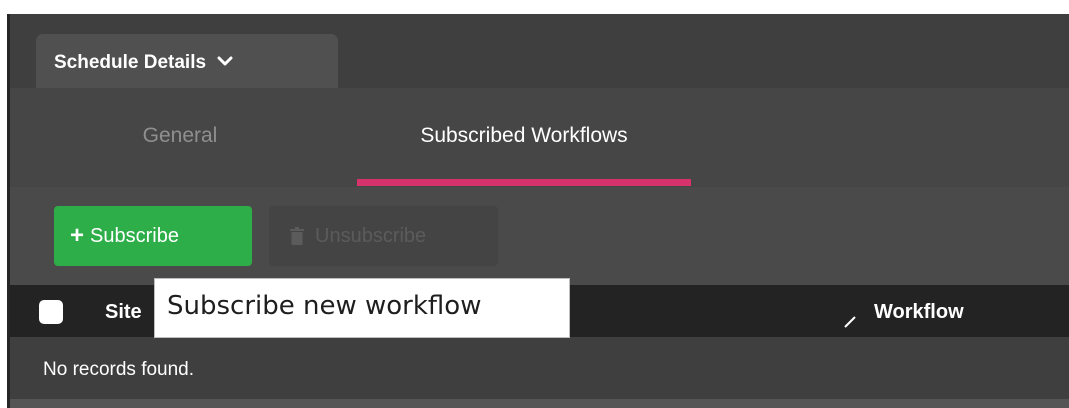 The height and width of the screenshot is (408, 1069). What do you see at coordinates (919, 312) in the screenshot?
I see `column-header-workflow: Workflow` at bounding box center [919, 312].